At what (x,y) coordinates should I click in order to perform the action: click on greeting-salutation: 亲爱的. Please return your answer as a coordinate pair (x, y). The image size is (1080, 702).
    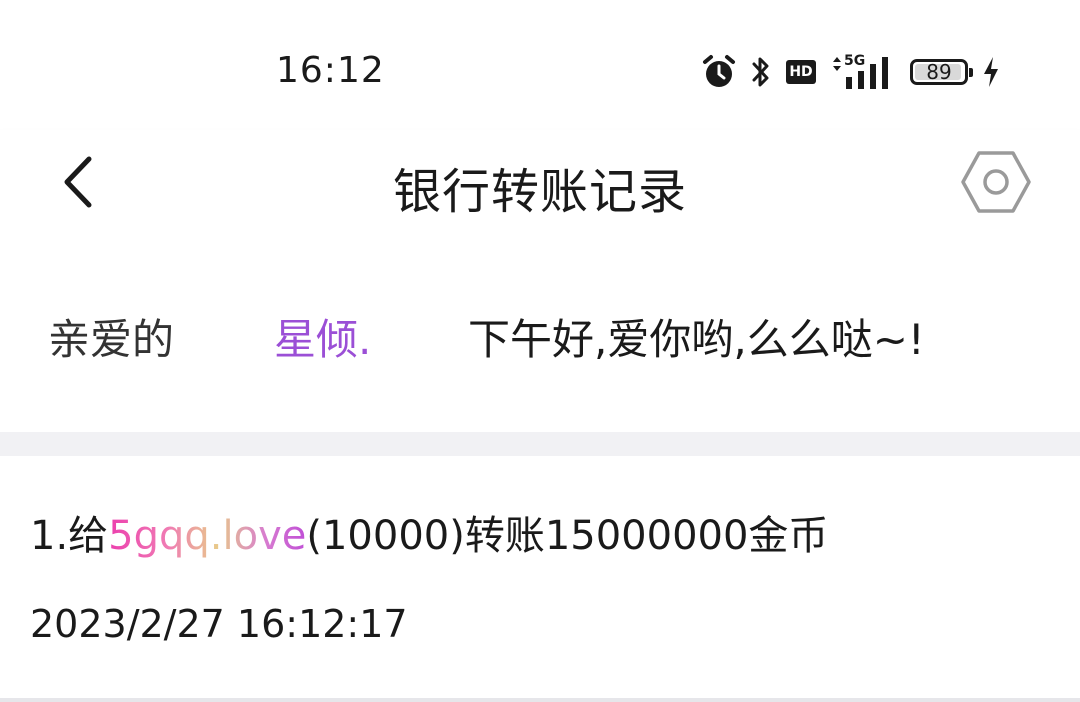
    Looking at the image, I should click on (111, 339).